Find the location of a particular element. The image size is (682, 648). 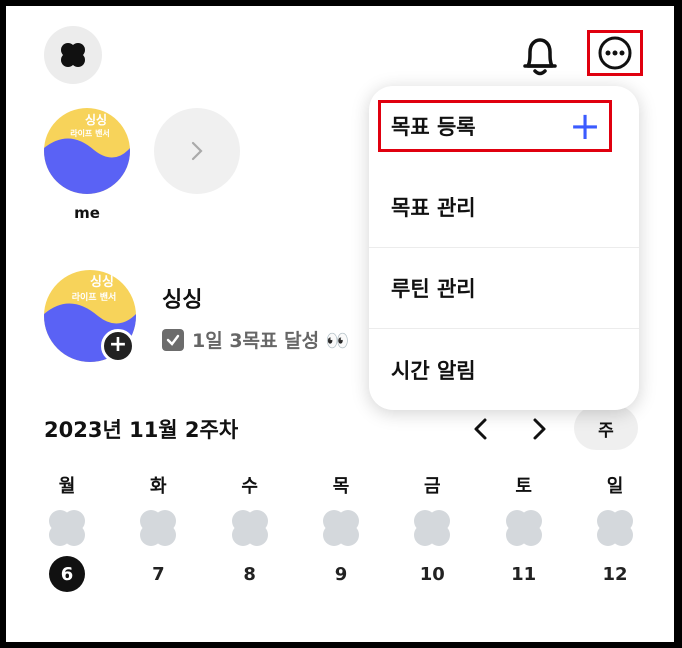

menu-item-label: 루틴 관리 is located at coordinates (433, 289).